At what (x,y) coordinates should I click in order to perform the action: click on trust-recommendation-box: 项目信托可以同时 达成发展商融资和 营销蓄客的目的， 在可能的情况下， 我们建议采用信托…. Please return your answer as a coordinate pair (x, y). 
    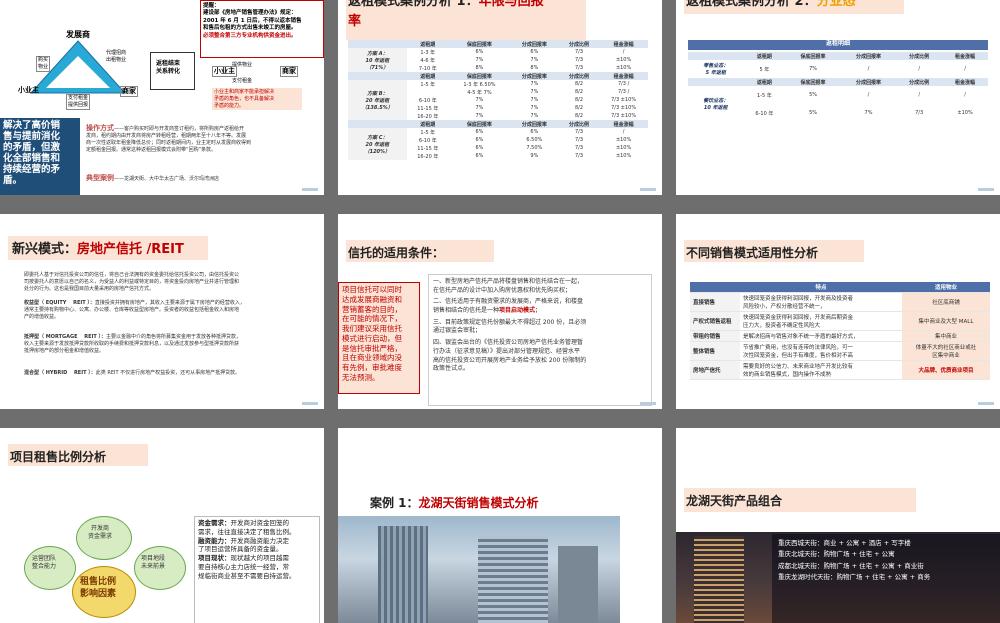
    Looking at the image, I should click on (379, 338).